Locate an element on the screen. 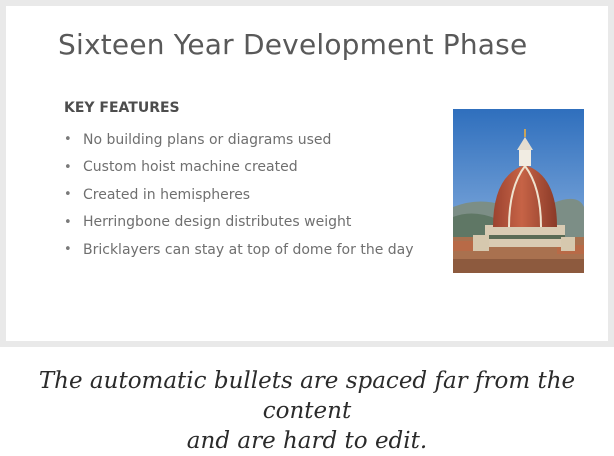  bullet-item: • Herringbone design distributes weight is located at coordinates (239, 223).